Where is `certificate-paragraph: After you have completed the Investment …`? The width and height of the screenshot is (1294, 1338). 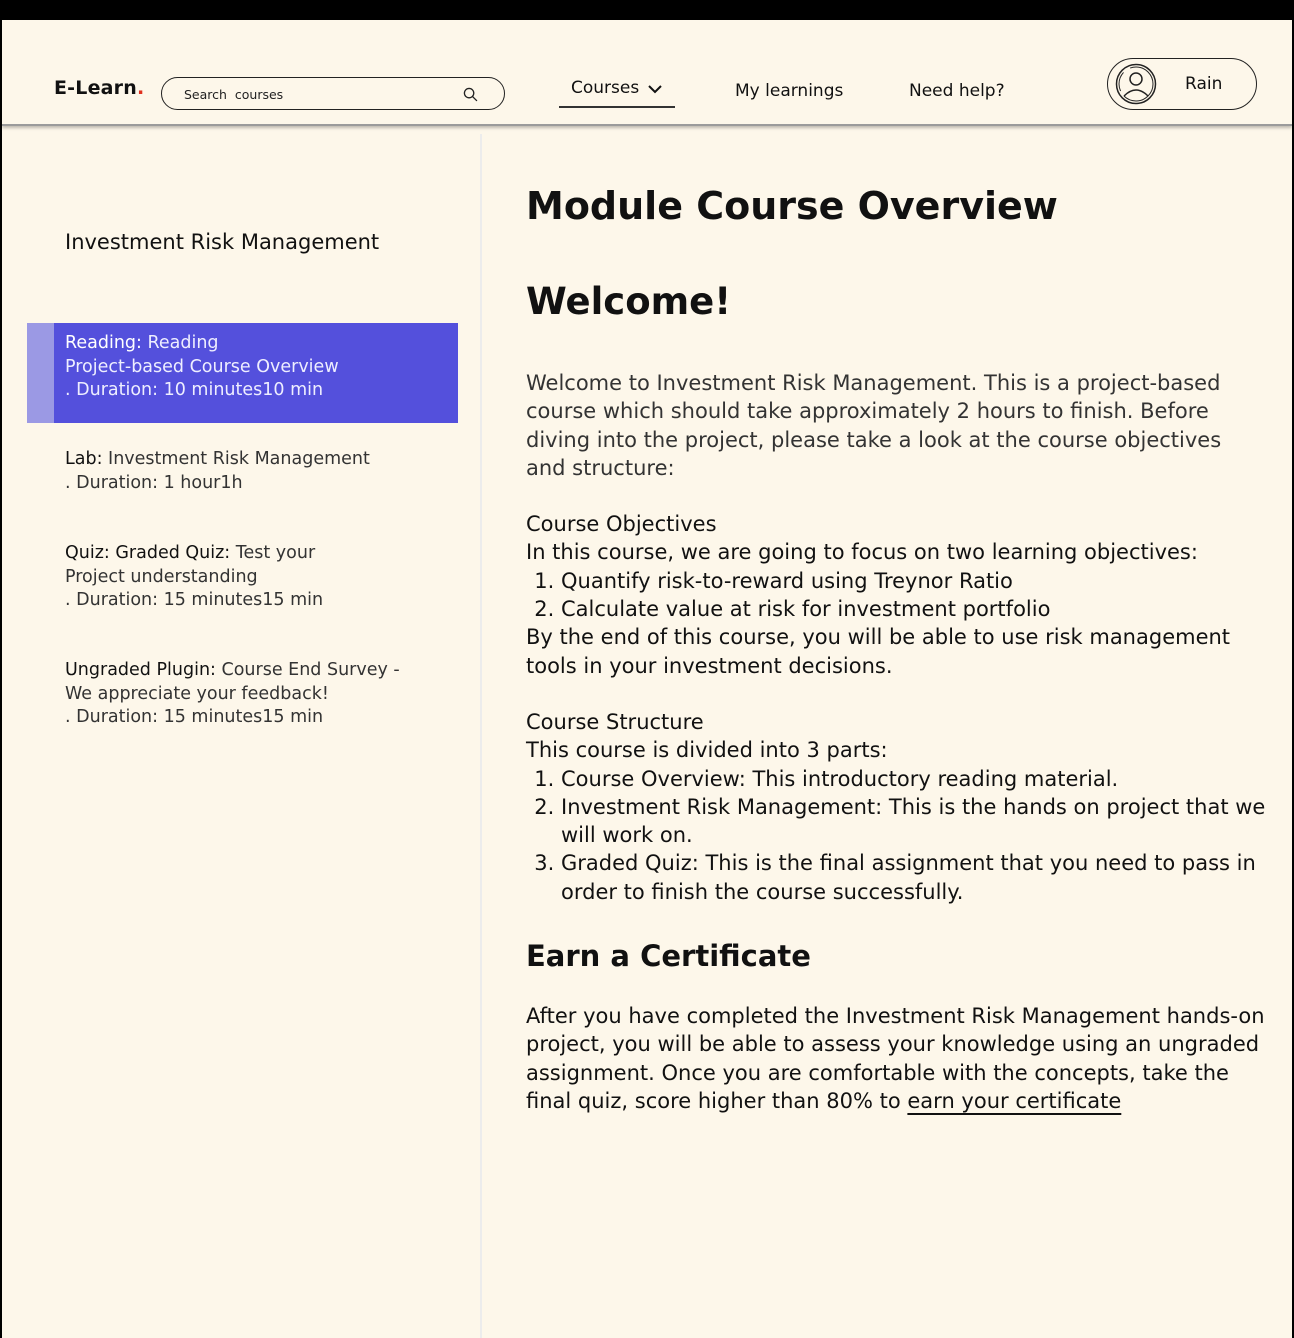 certificate-paragraph: After you have completed the Investment … is located at coordinates (896, 1058).